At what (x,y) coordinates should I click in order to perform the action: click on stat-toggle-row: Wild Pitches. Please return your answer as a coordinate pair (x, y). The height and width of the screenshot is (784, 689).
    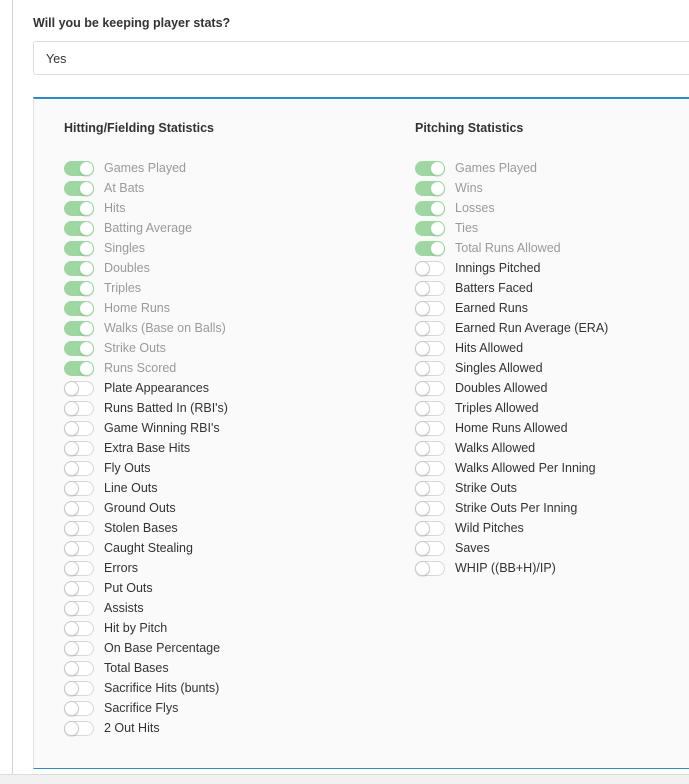
    Looking at the image, I should click on (511, 528).